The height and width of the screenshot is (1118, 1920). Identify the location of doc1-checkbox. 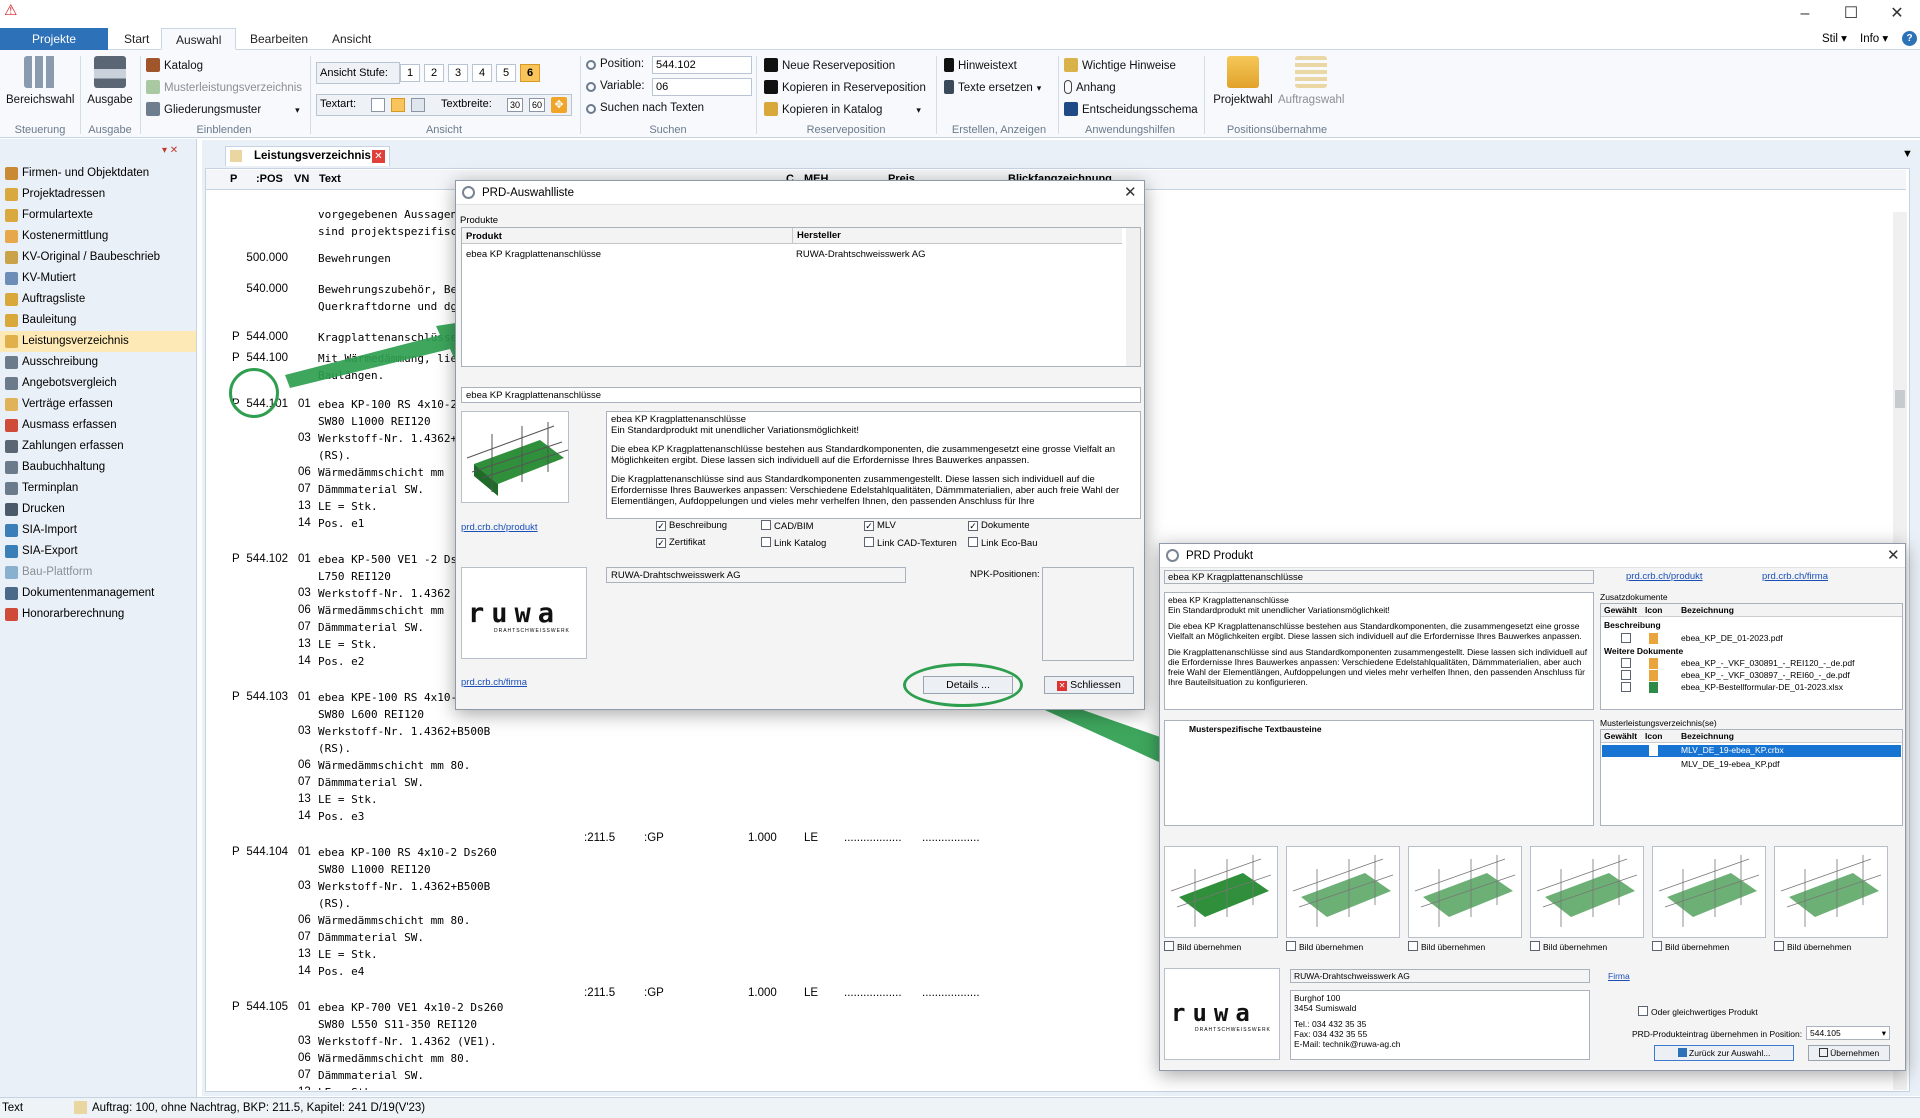
(1626, 638).